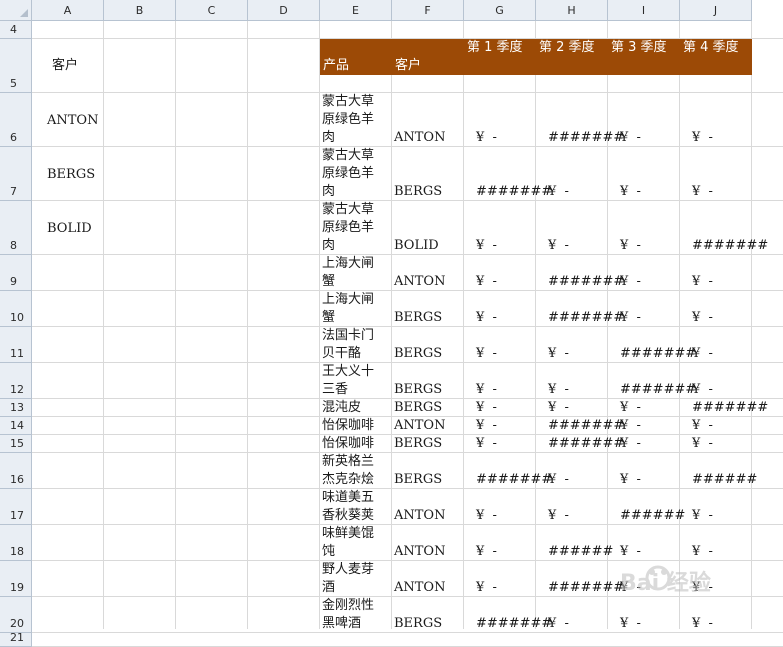 Image resolution: width=783 pixels, height=647 pixels. Describe the element at coordinates (68, 10) in the screenshot. I see `column-header-A: A` at that location.